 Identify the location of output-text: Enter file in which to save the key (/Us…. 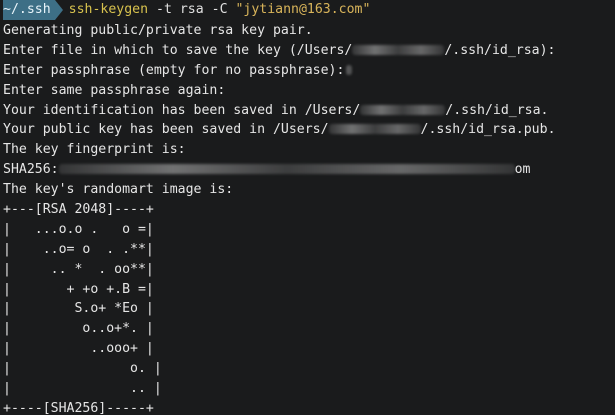
(178, 50).